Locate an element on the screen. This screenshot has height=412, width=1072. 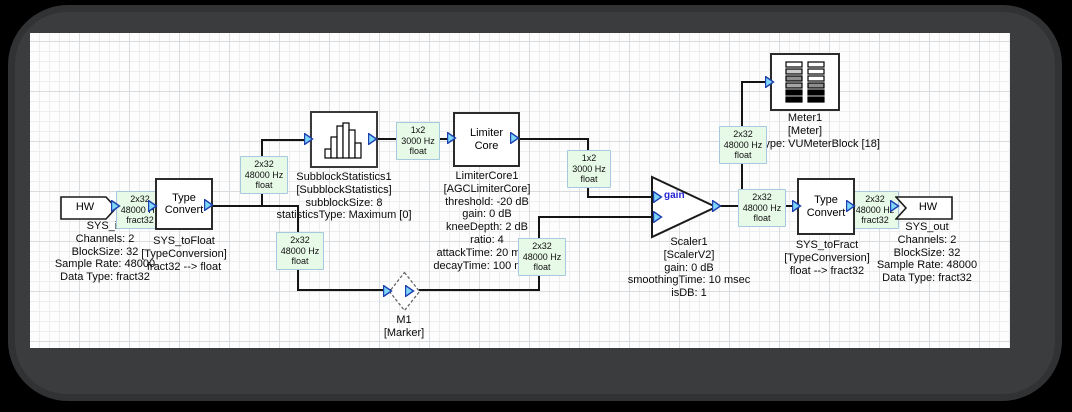
sys-out-hw-block: HW is located at coordinates (923, 208).